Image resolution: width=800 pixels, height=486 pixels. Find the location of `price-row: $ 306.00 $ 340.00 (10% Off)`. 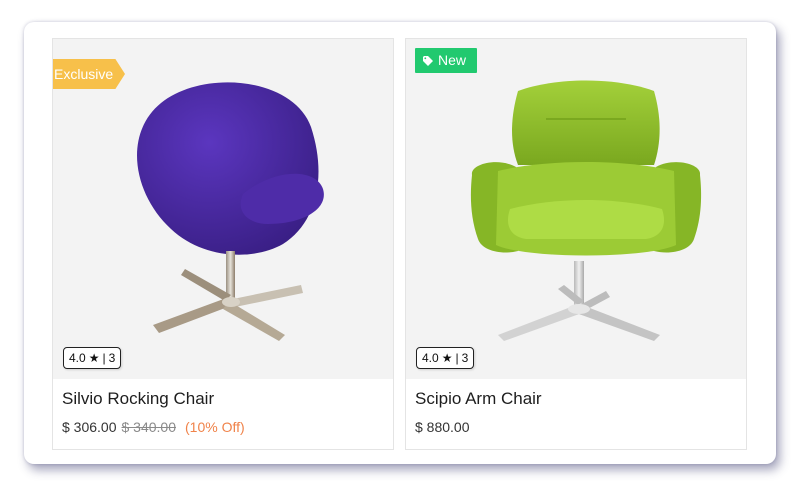

price-row: $ 306.00 $ 340.00 (10% Off) is located at coordinates (153, 427).